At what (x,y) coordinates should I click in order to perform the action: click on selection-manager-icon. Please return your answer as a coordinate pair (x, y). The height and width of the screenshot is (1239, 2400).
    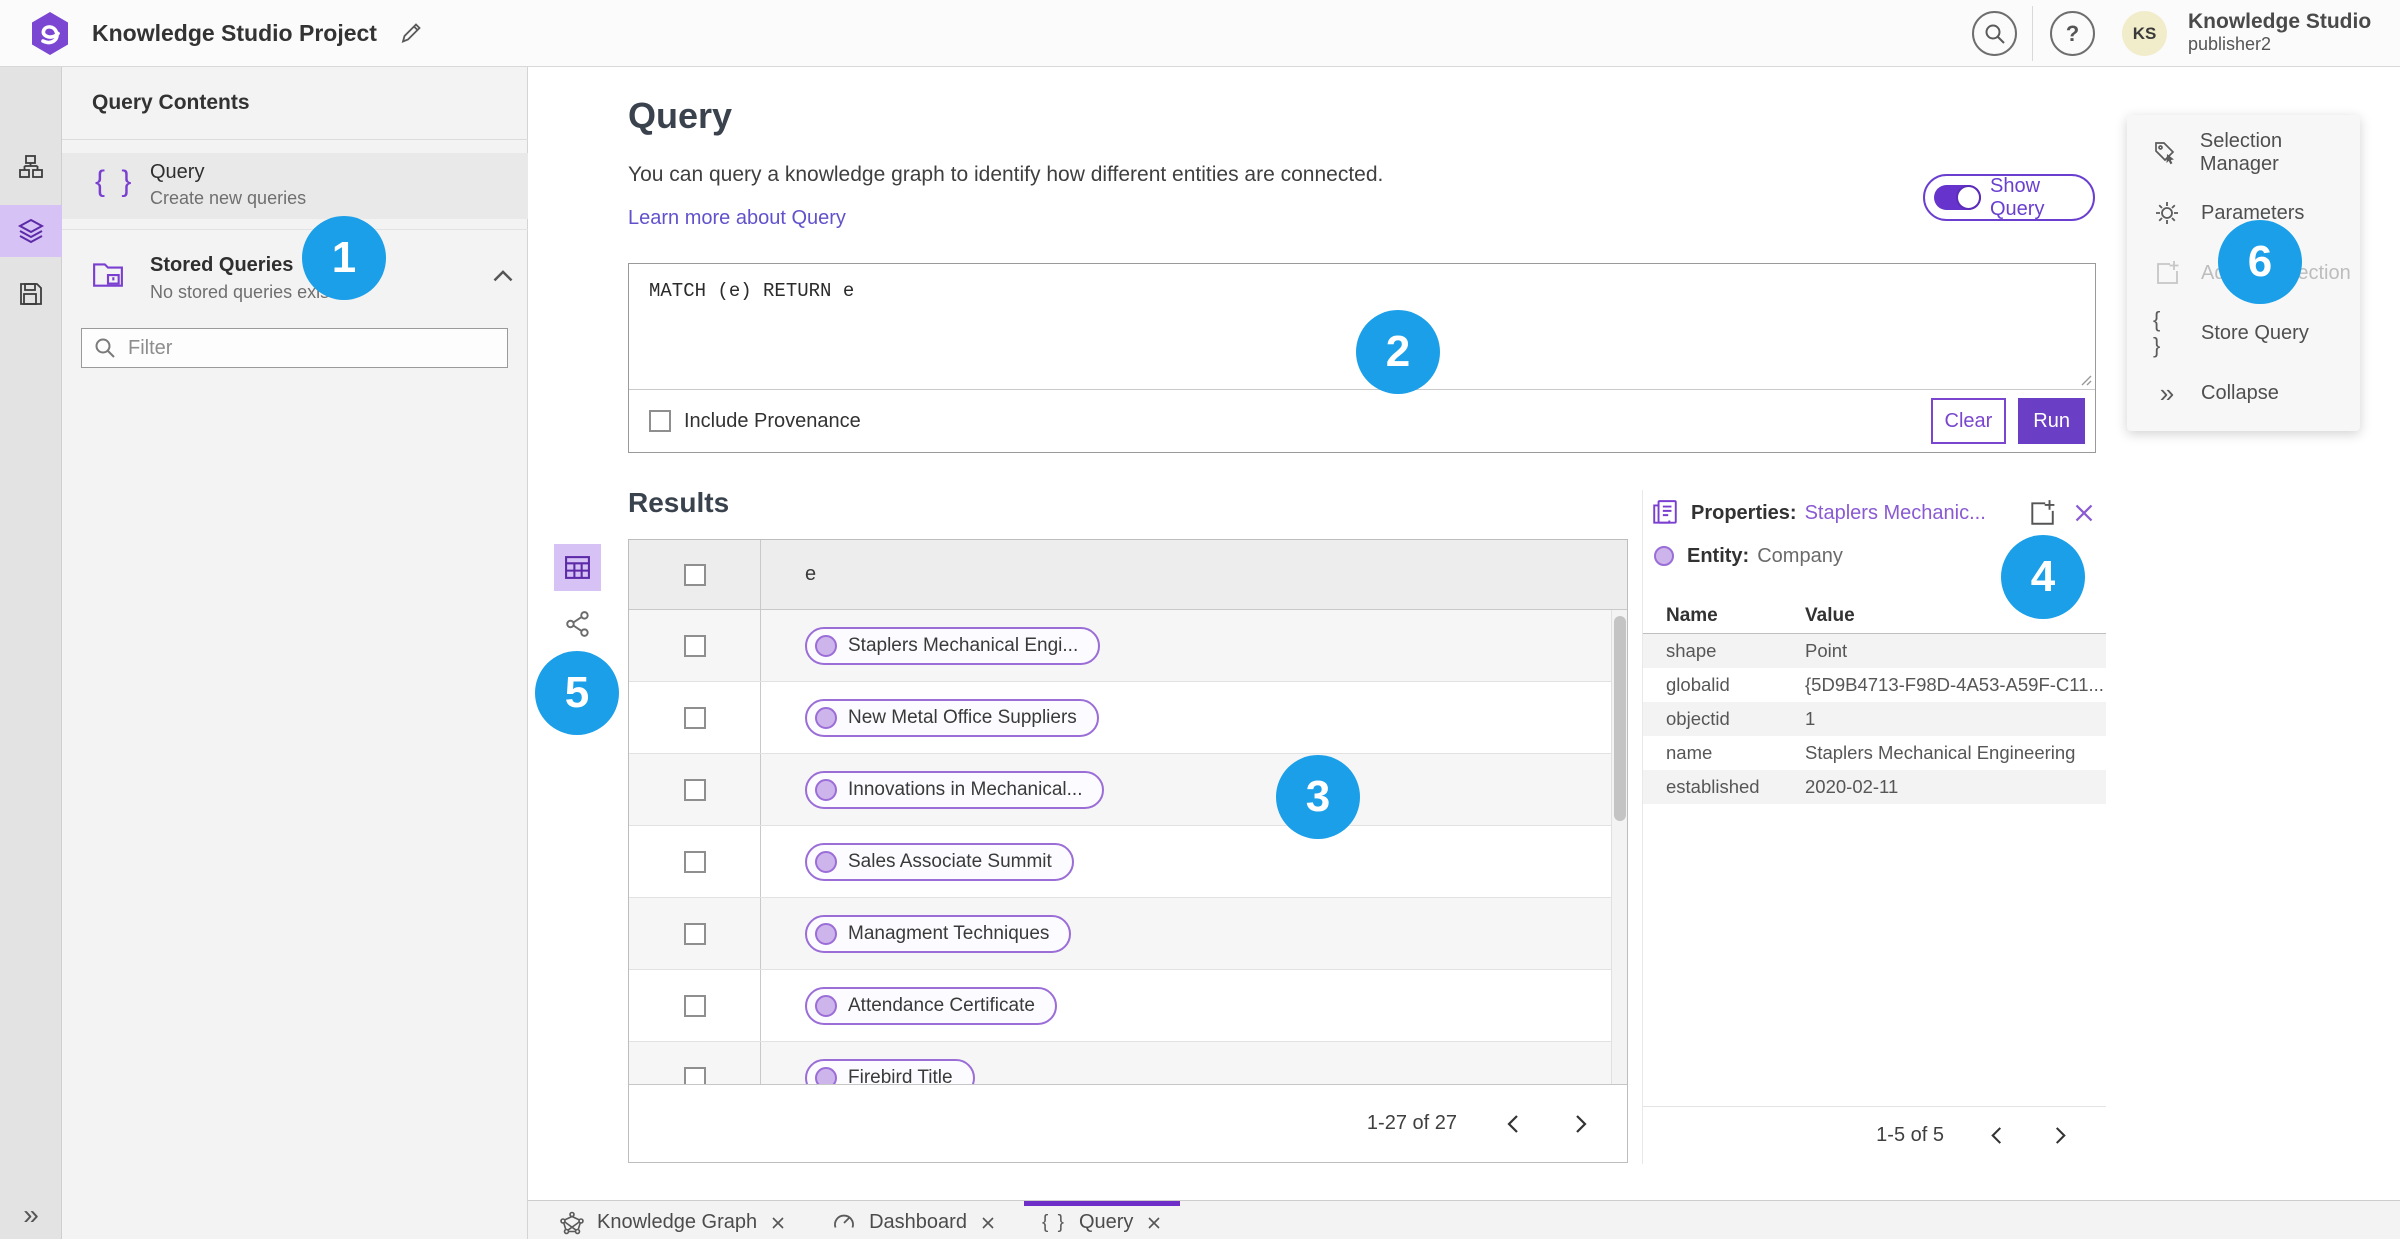
    Looking at the image, I should click on (2166, 153).